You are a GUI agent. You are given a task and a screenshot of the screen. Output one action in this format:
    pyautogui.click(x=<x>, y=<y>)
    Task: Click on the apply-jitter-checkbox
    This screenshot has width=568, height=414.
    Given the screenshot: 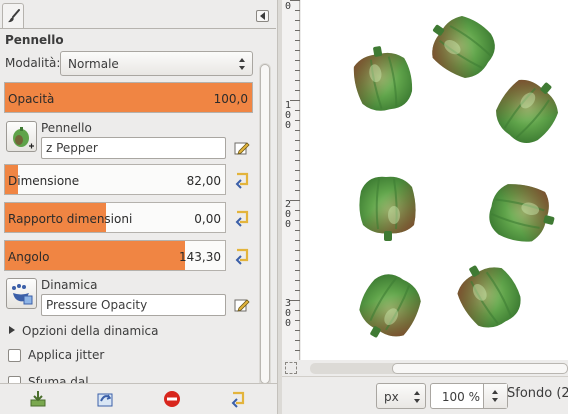 What is the action you would take?
    pyautogui.click(x=14, y=355)
    